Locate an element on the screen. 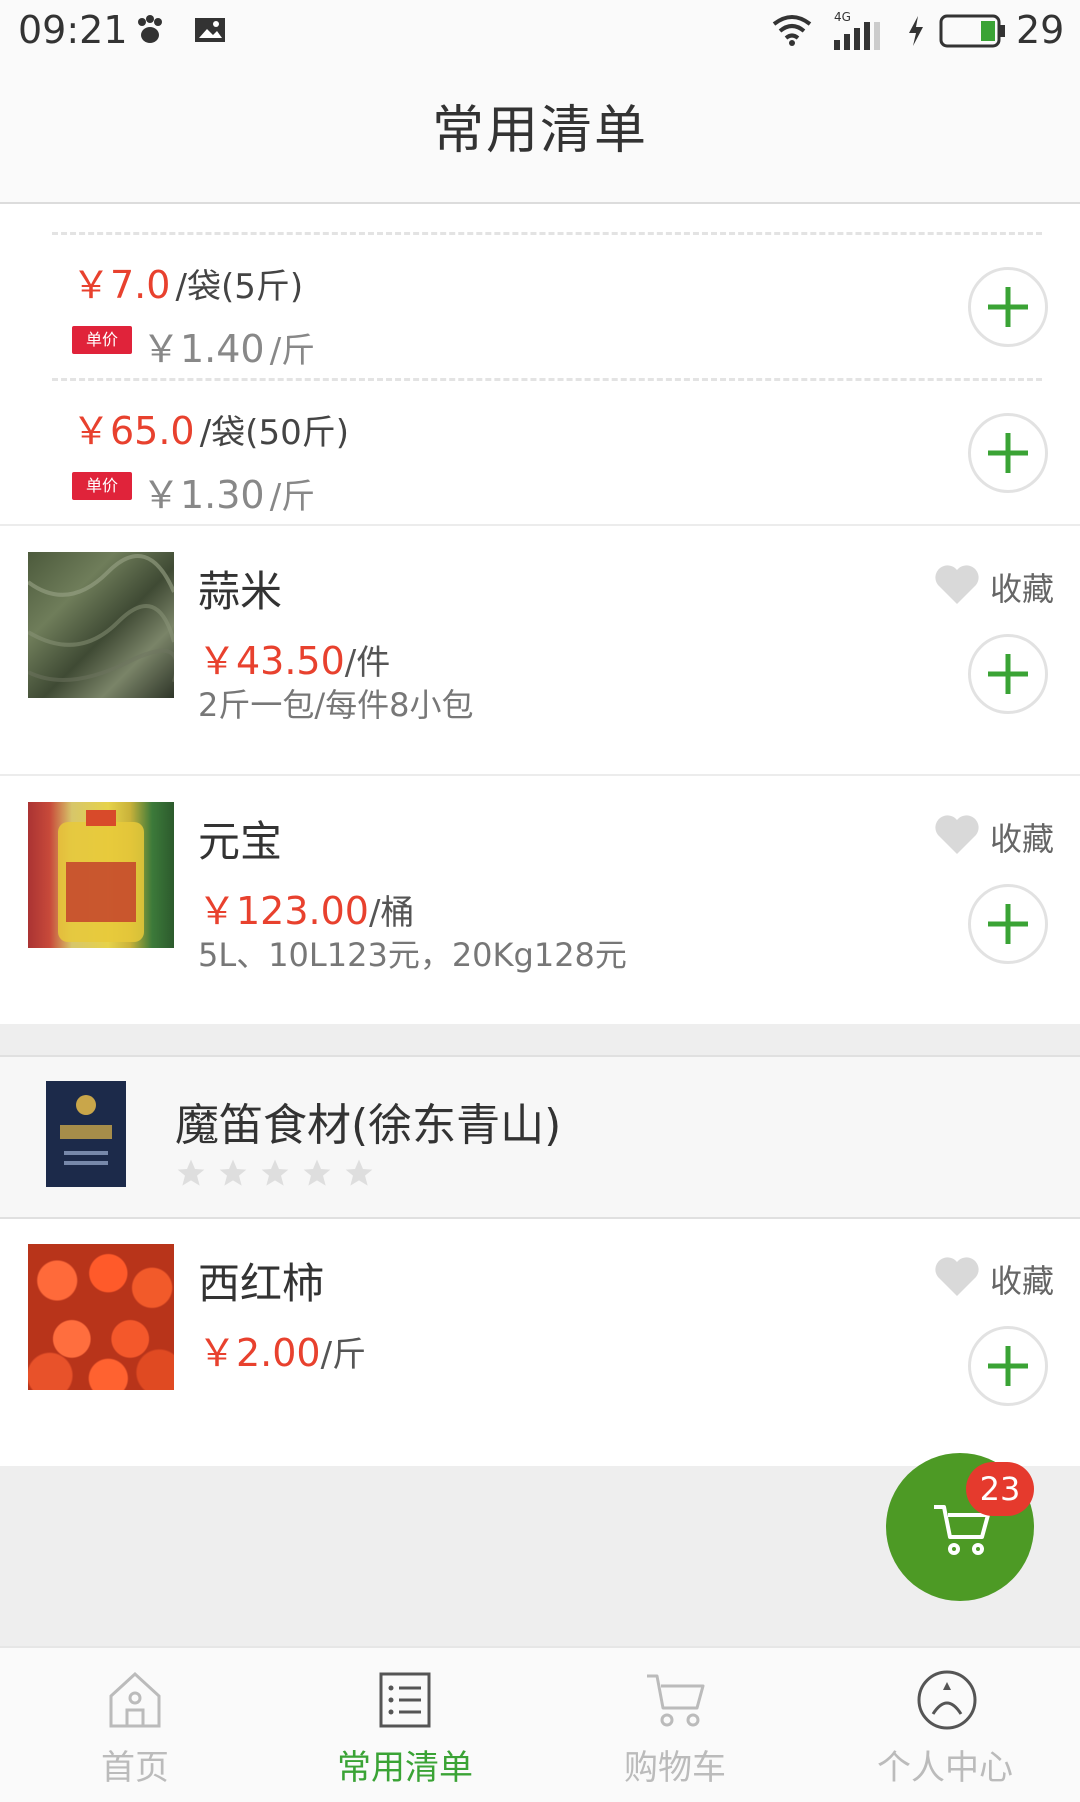 The height and width of the screenshot is (1802, 1080). page-title: 常用清单 is located at coordinates (539, 131).